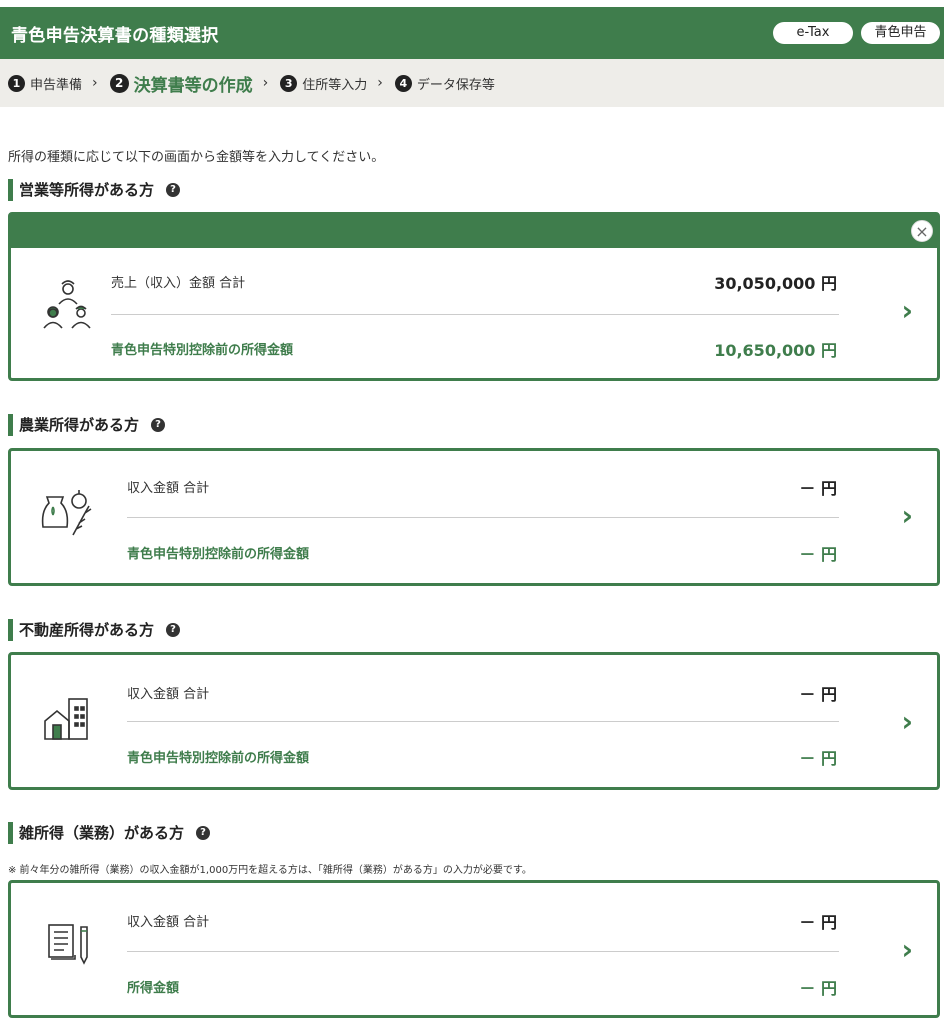 The image size is (944, 1024). I want to click on misc-business-income-card: 収入金額 合計 － 円 所得金額 － 円 ›, so click(474, 949).